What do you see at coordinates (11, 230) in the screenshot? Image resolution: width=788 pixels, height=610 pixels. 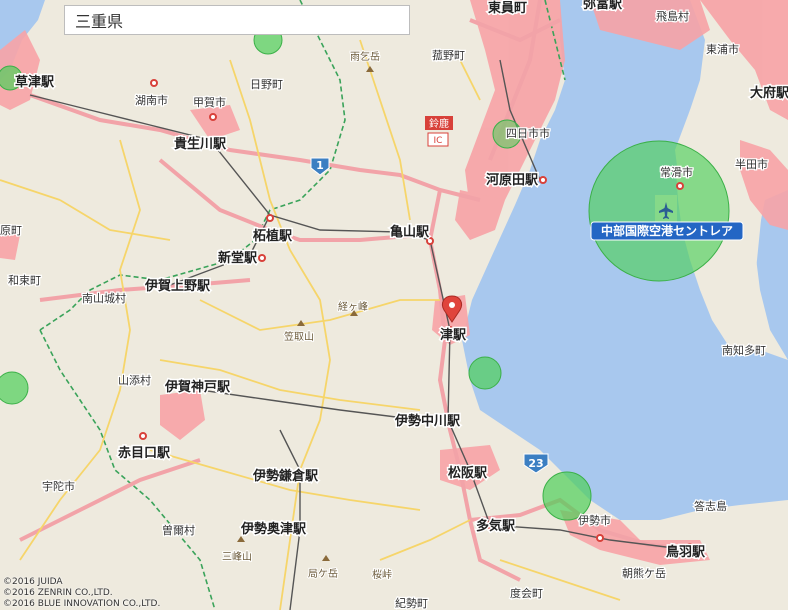 I see `city-label: 原町` at bounding box center [11, 230].